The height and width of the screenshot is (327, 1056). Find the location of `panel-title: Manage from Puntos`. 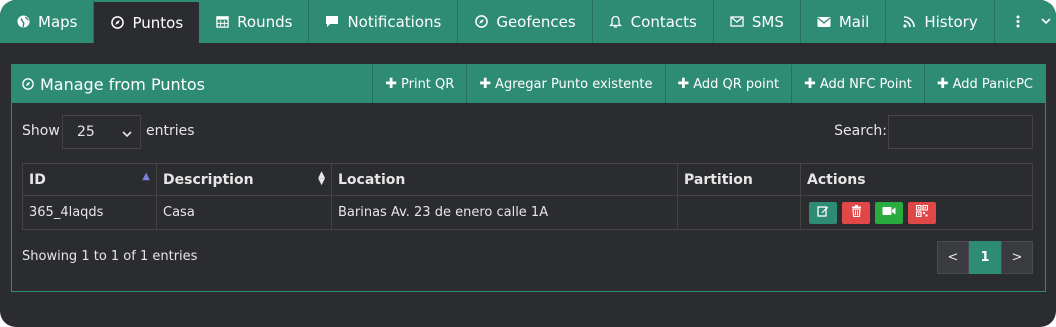

panel-title: Manage from Puntos is located at coordinates (192, 84).